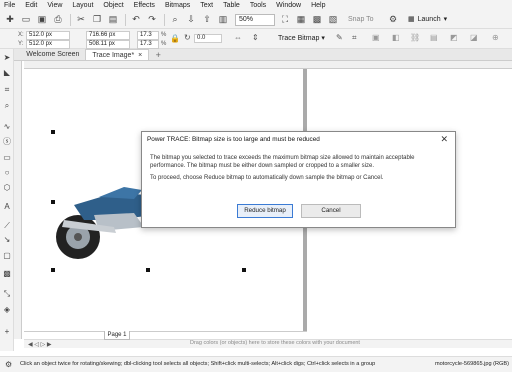  Describe the element at coordinates (7, 73) in the screenshot. I see `shape-tool-icon: ◣` at that location.